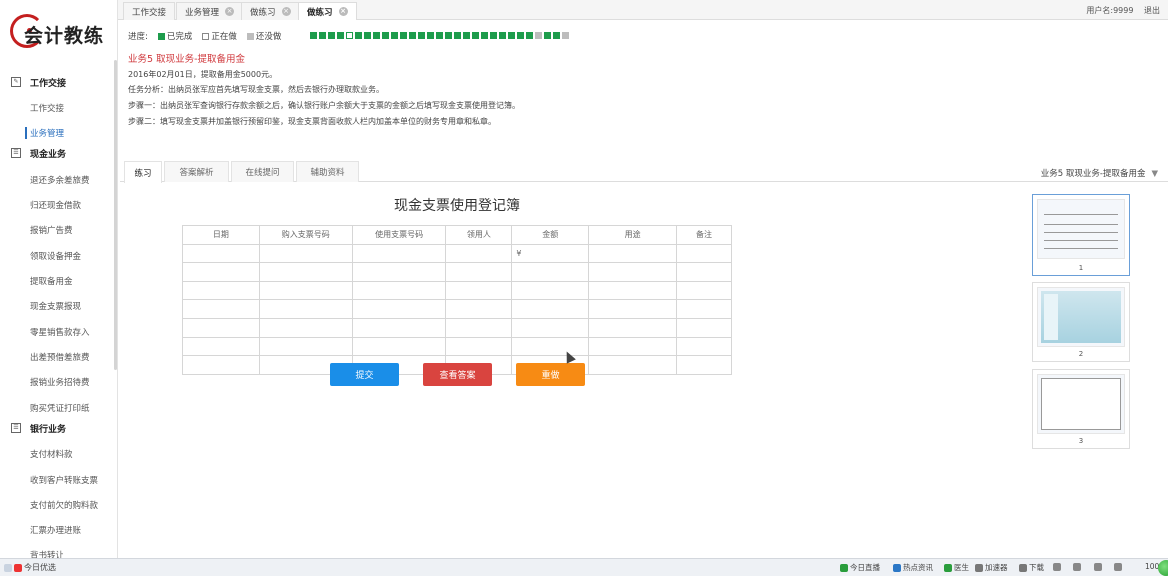  What do you see at coordinates (60, 357) in the screenshot?
I see `sidebar-item: 出差预借差旅费` at bounding box center [60, 357].